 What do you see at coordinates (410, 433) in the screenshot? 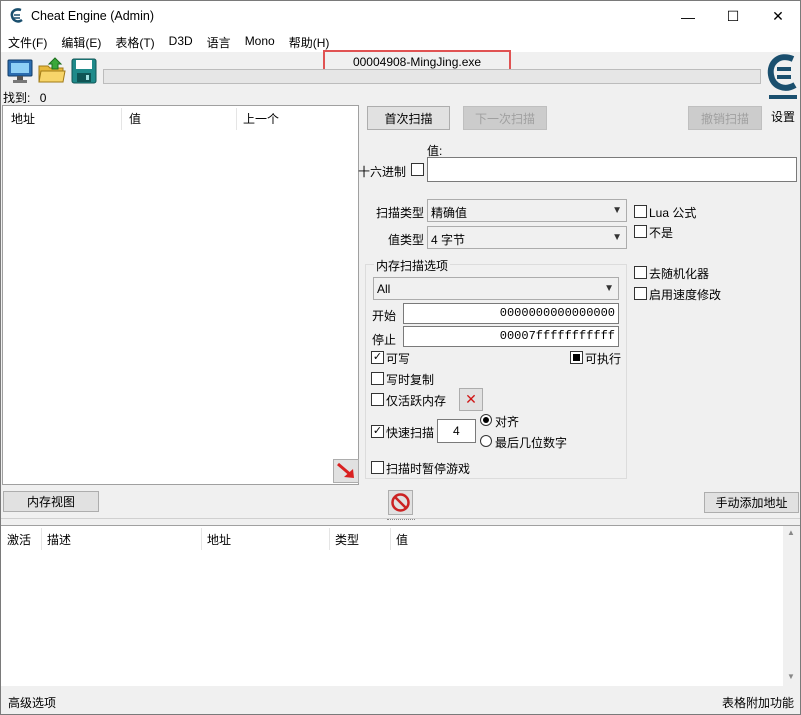
I see `fast-scan-label: 快速扫描` at bounding box center [410, 433].